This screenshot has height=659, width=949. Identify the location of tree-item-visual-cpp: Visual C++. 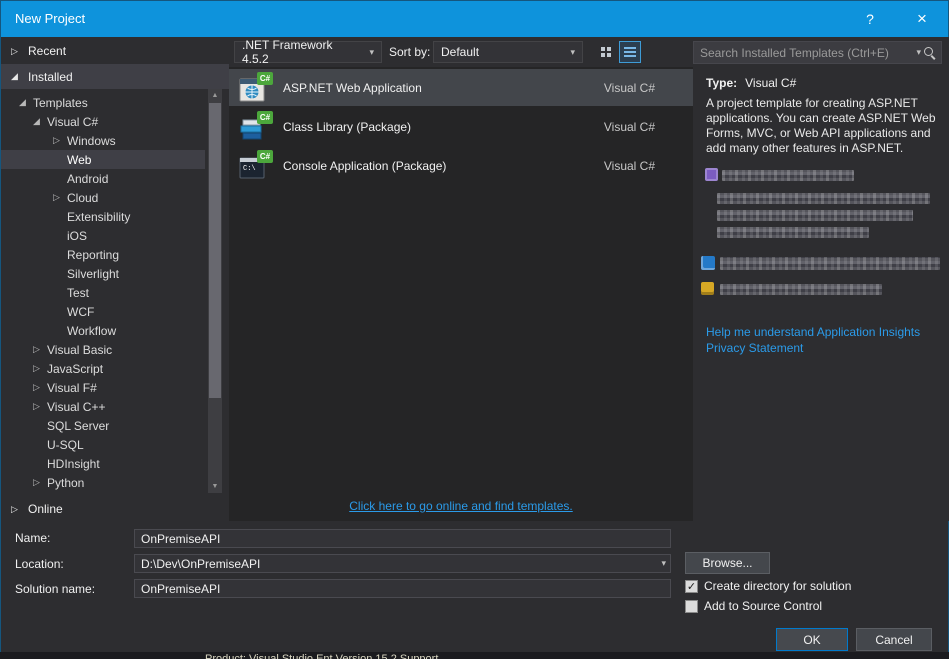
(103, 406).